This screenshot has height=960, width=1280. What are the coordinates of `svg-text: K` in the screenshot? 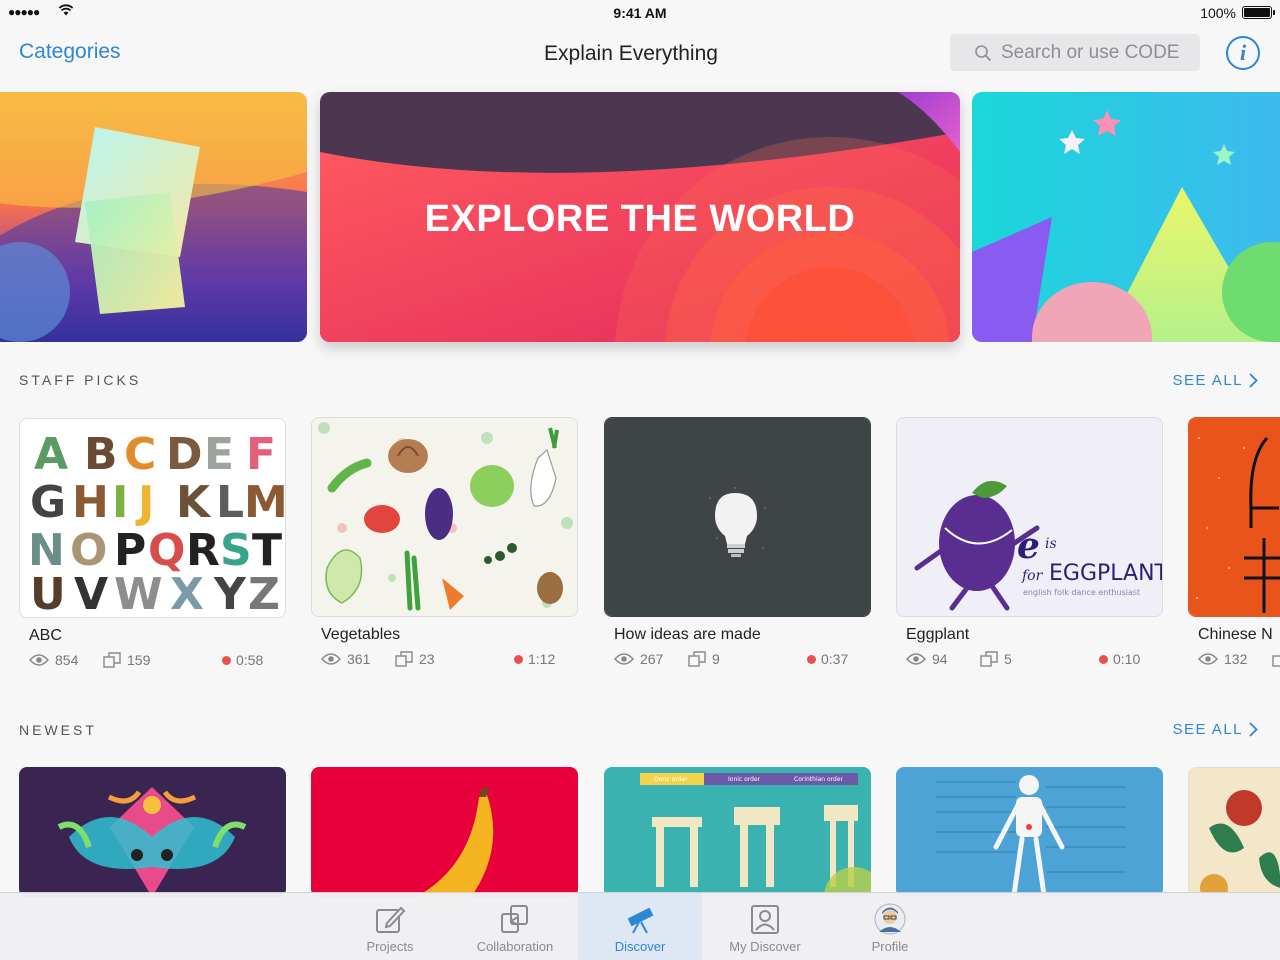 It's located at (194, 502).